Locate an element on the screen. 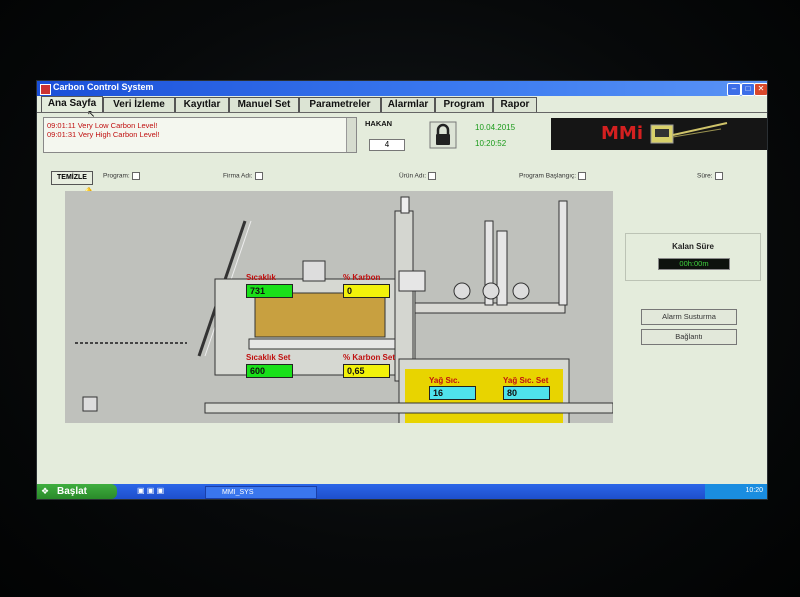  remaining-time-panel: Kalan Süre 00h:00m is located at coordinates (693, 257).